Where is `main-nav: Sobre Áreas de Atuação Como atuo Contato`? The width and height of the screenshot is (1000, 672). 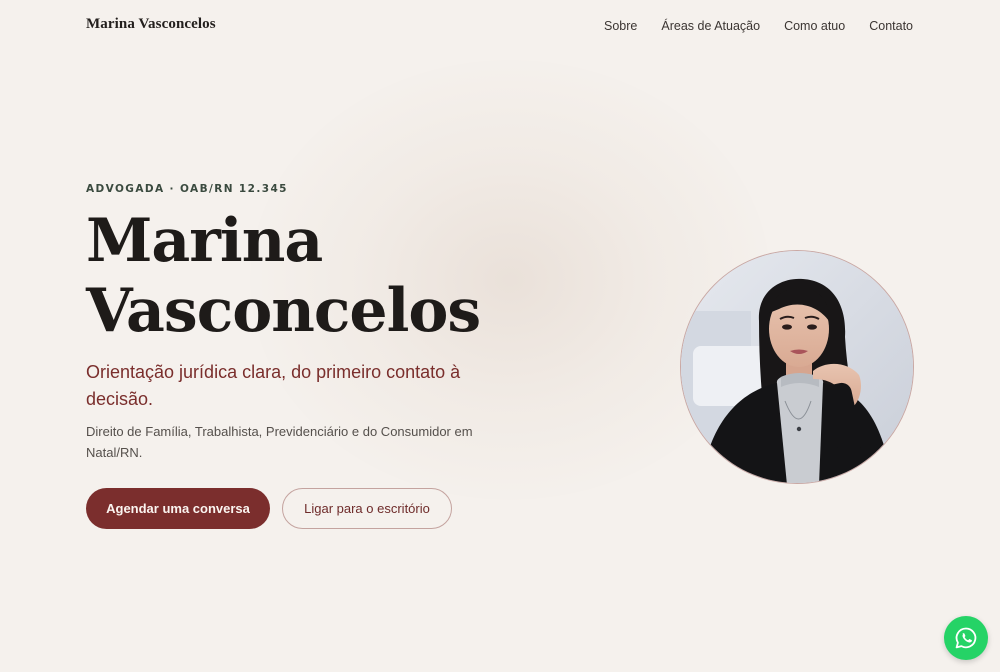 main-nav: Sobre Áreas de Atuação Como atuo Contato is located at coordinates (758, 26).